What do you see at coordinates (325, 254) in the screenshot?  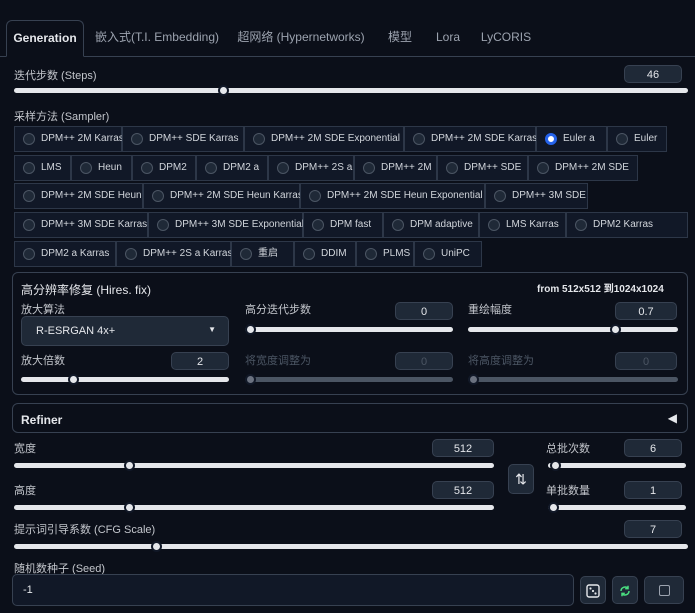 I see `sampler-option: DDIM` at bounding box center [325, 254].